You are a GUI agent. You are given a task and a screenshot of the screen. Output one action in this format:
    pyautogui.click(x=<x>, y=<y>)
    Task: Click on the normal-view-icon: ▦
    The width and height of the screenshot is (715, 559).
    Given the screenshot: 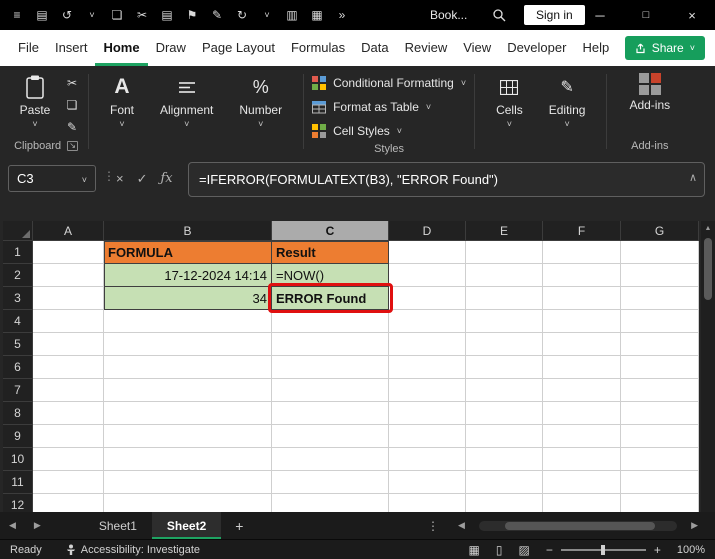 What is the action you would take?
    pyautogui.click(x=474, y=550)
    